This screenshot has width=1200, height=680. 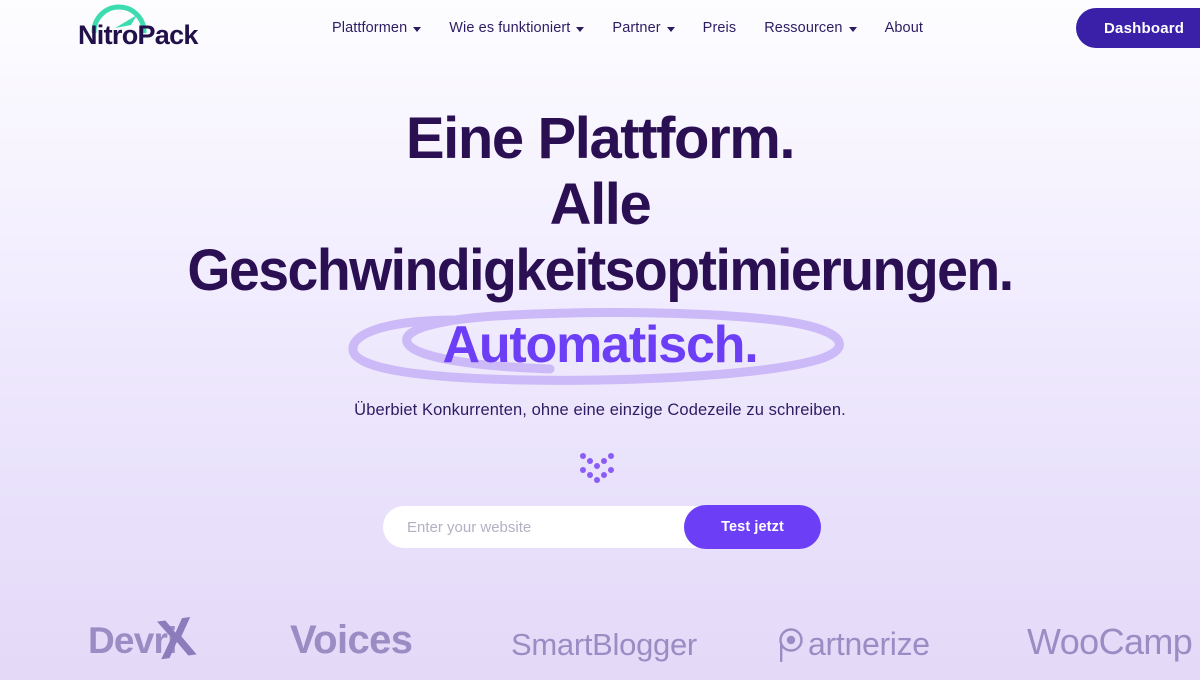 What do you see at coordinates (869, 644) in the screenshot?
I see `logo-partnerize: artnerize` at bounding box center [869, 644].